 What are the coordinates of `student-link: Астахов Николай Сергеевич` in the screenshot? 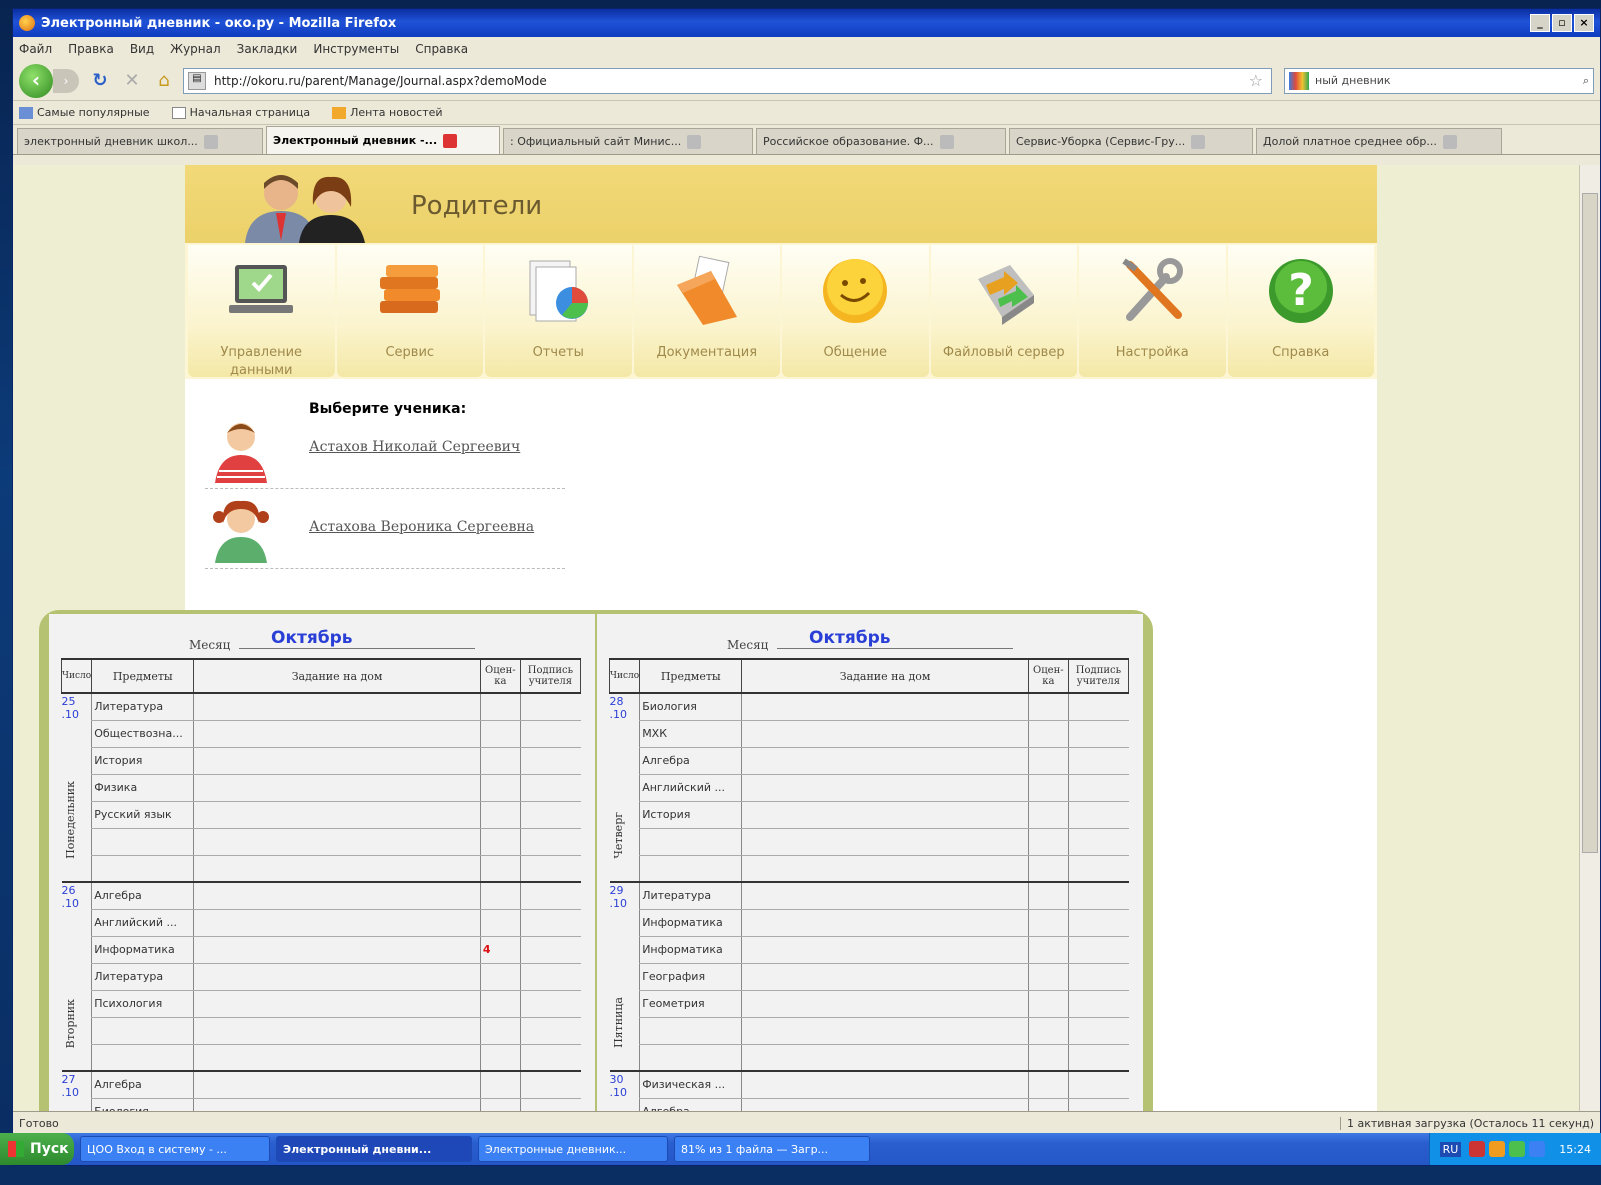 It's located at (414, 447).